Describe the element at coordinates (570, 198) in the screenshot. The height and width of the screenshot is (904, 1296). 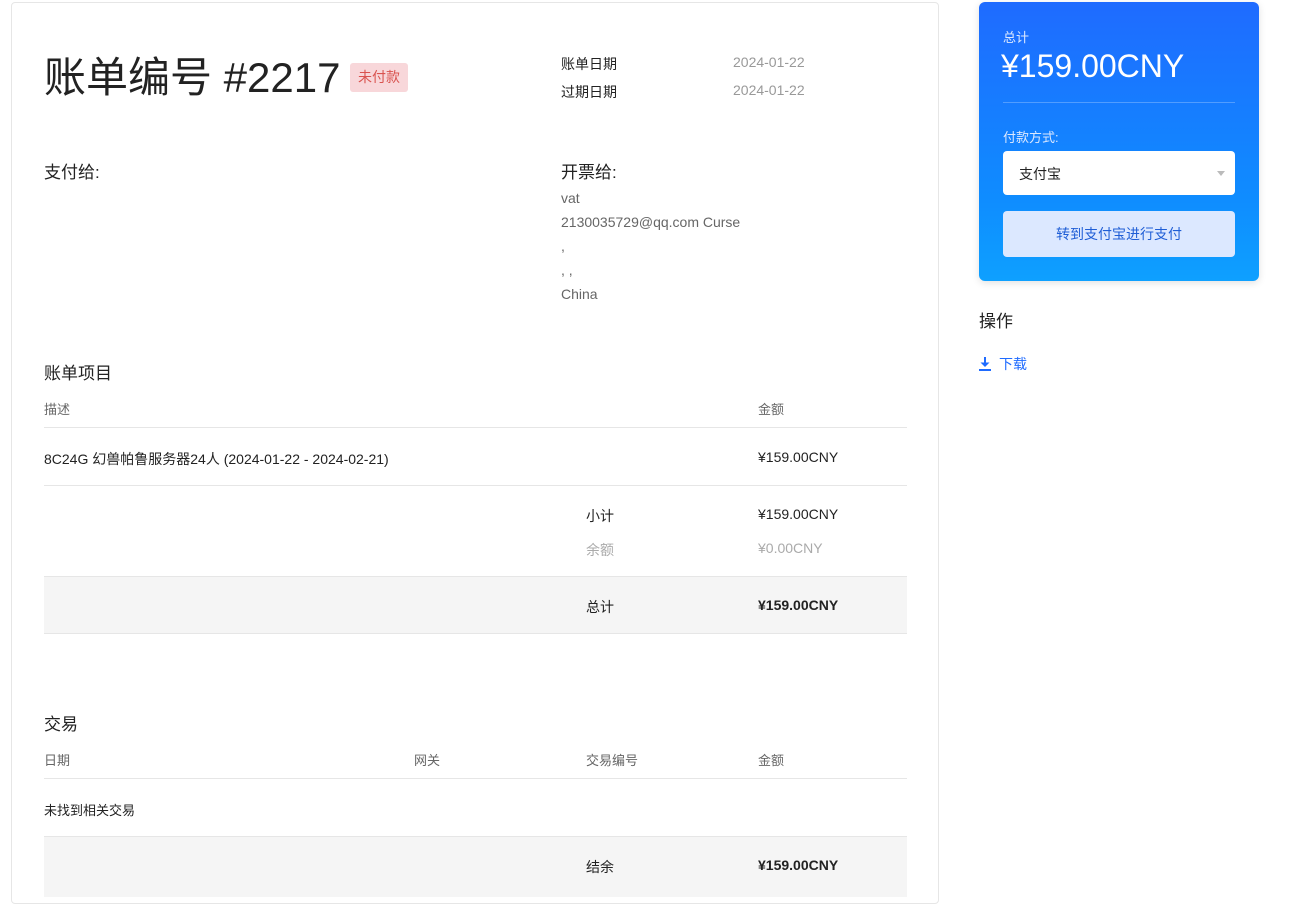
I see `address-line: vat` at that location.